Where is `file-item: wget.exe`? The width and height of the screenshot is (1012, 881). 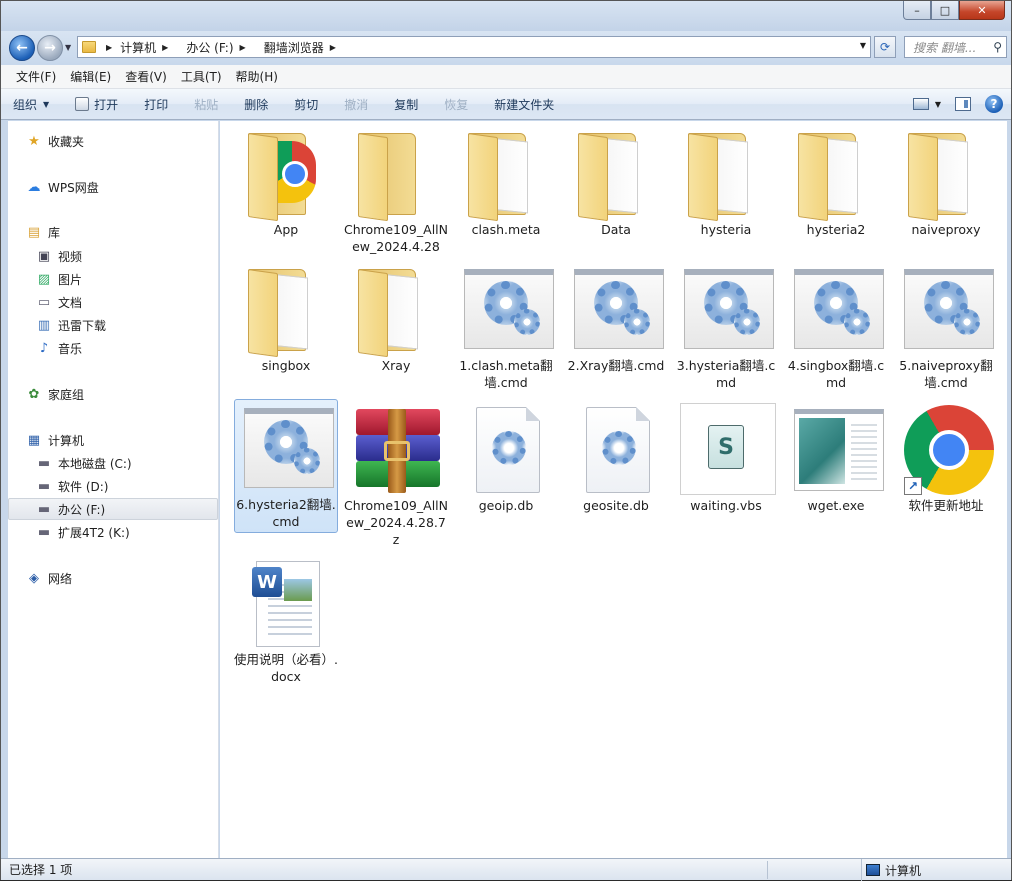 file-item: wget.exe is located at coordinates (836, 457).